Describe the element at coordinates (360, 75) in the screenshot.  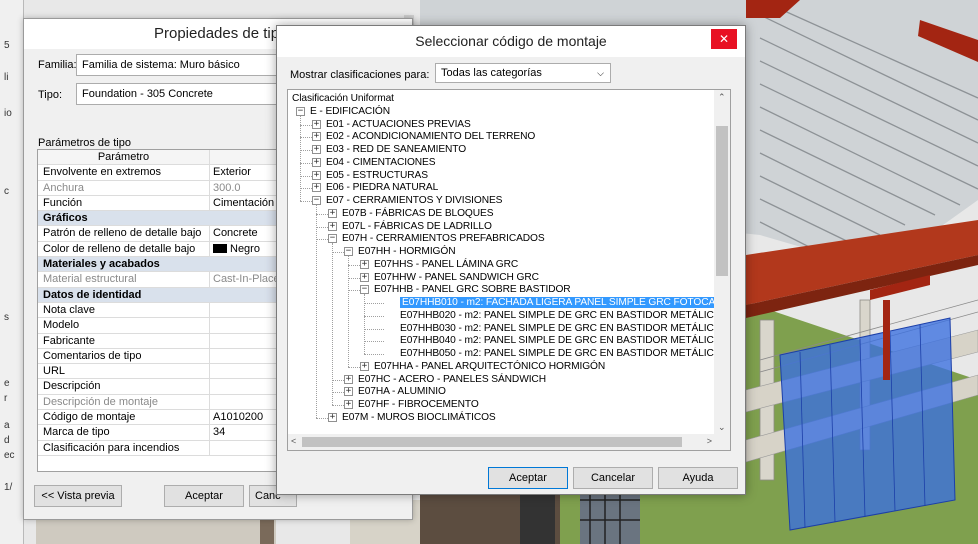
I see `filter-label: Mostrar clasificaciones para:` at that location.